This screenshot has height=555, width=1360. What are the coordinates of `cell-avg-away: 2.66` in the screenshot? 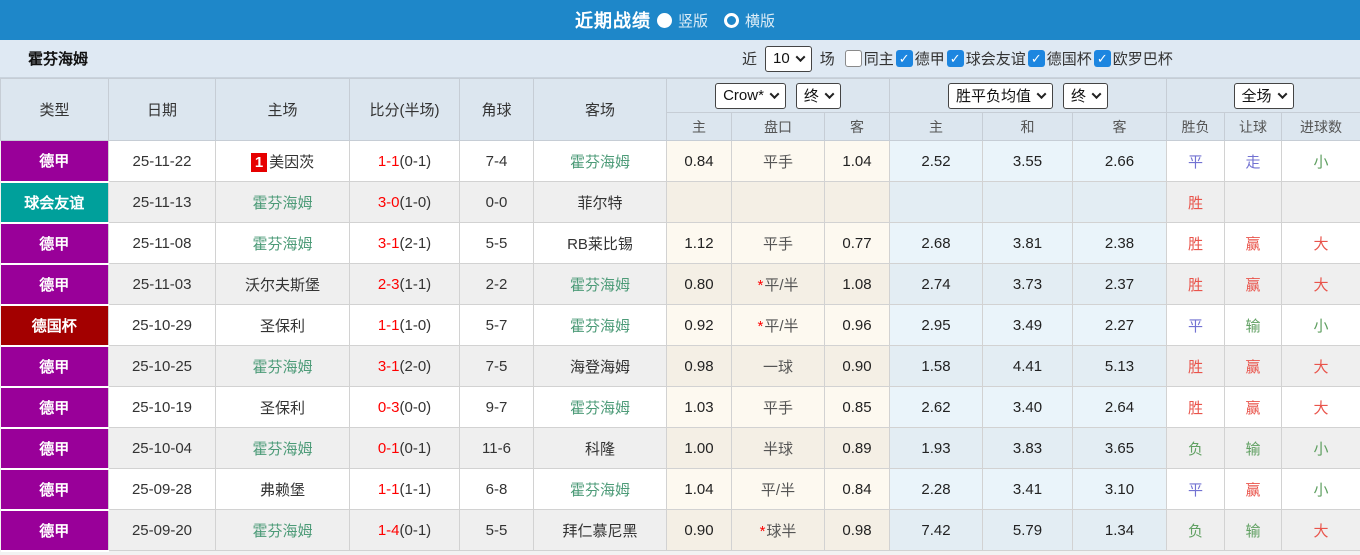 It's located at (1120, 161).